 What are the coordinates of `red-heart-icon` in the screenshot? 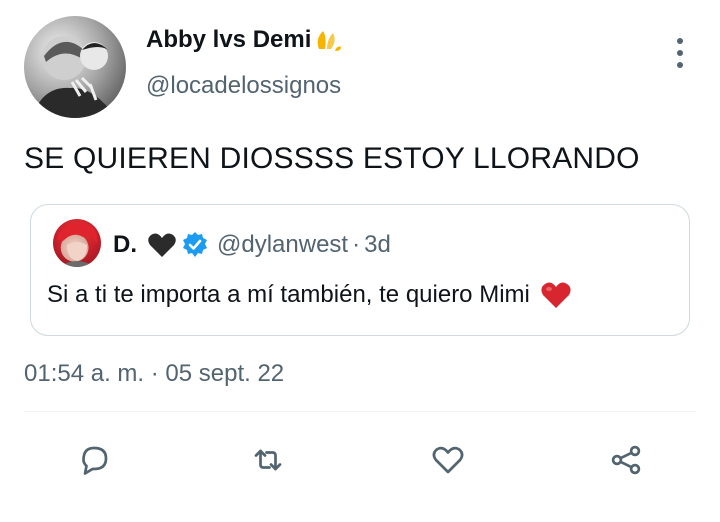 It's located at (556, 295).